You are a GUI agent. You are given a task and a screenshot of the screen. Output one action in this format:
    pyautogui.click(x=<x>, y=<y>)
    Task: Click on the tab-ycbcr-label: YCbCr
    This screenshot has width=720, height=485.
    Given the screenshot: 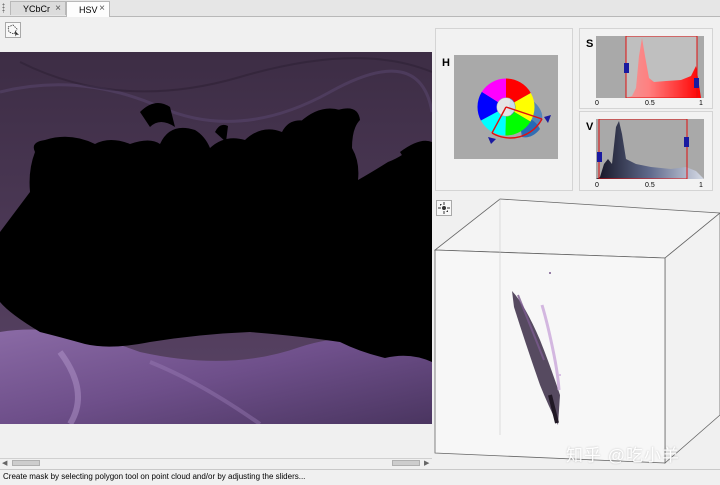 What is the action you would take?
    pyautogui.click(x=37, y=8)
    